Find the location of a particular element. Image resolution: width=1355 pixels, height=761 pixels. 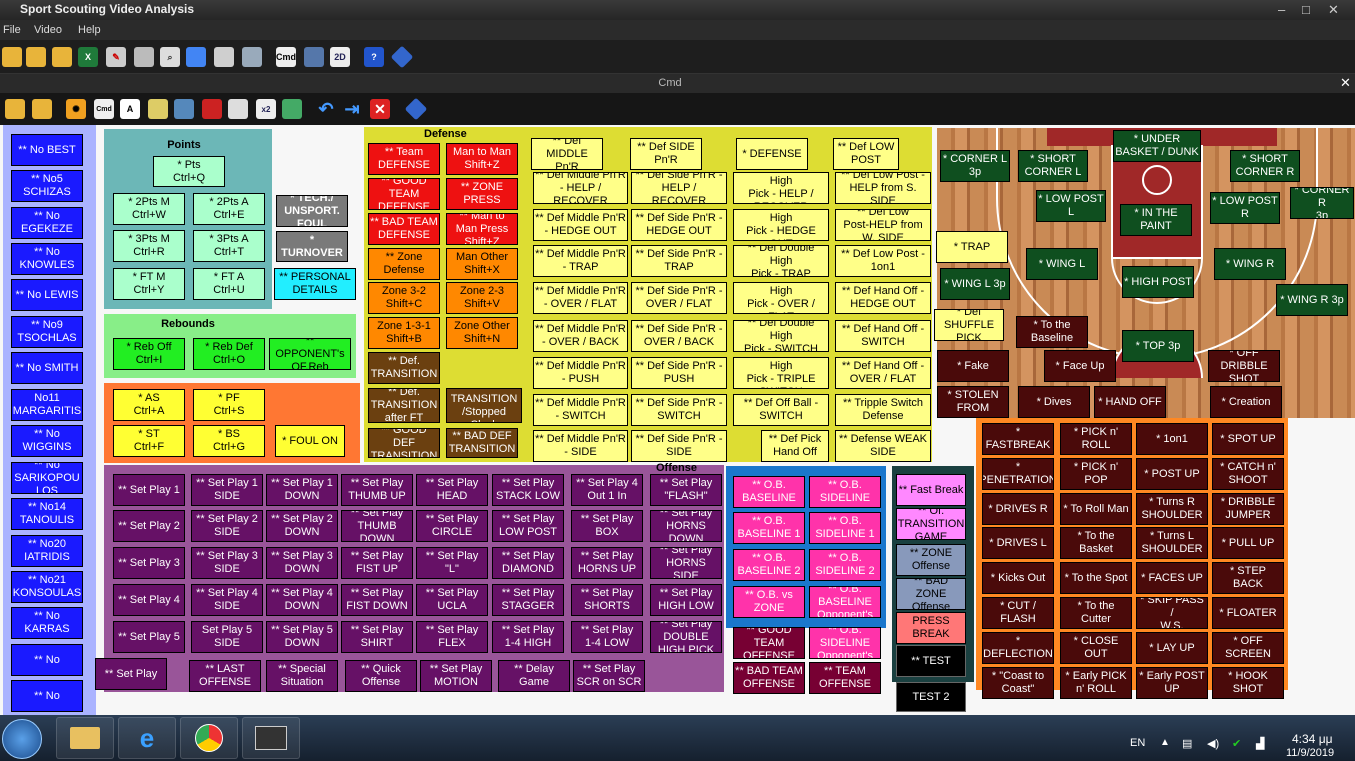

offense-type-button: ** Special Situation is located at coordinates (302, 676).